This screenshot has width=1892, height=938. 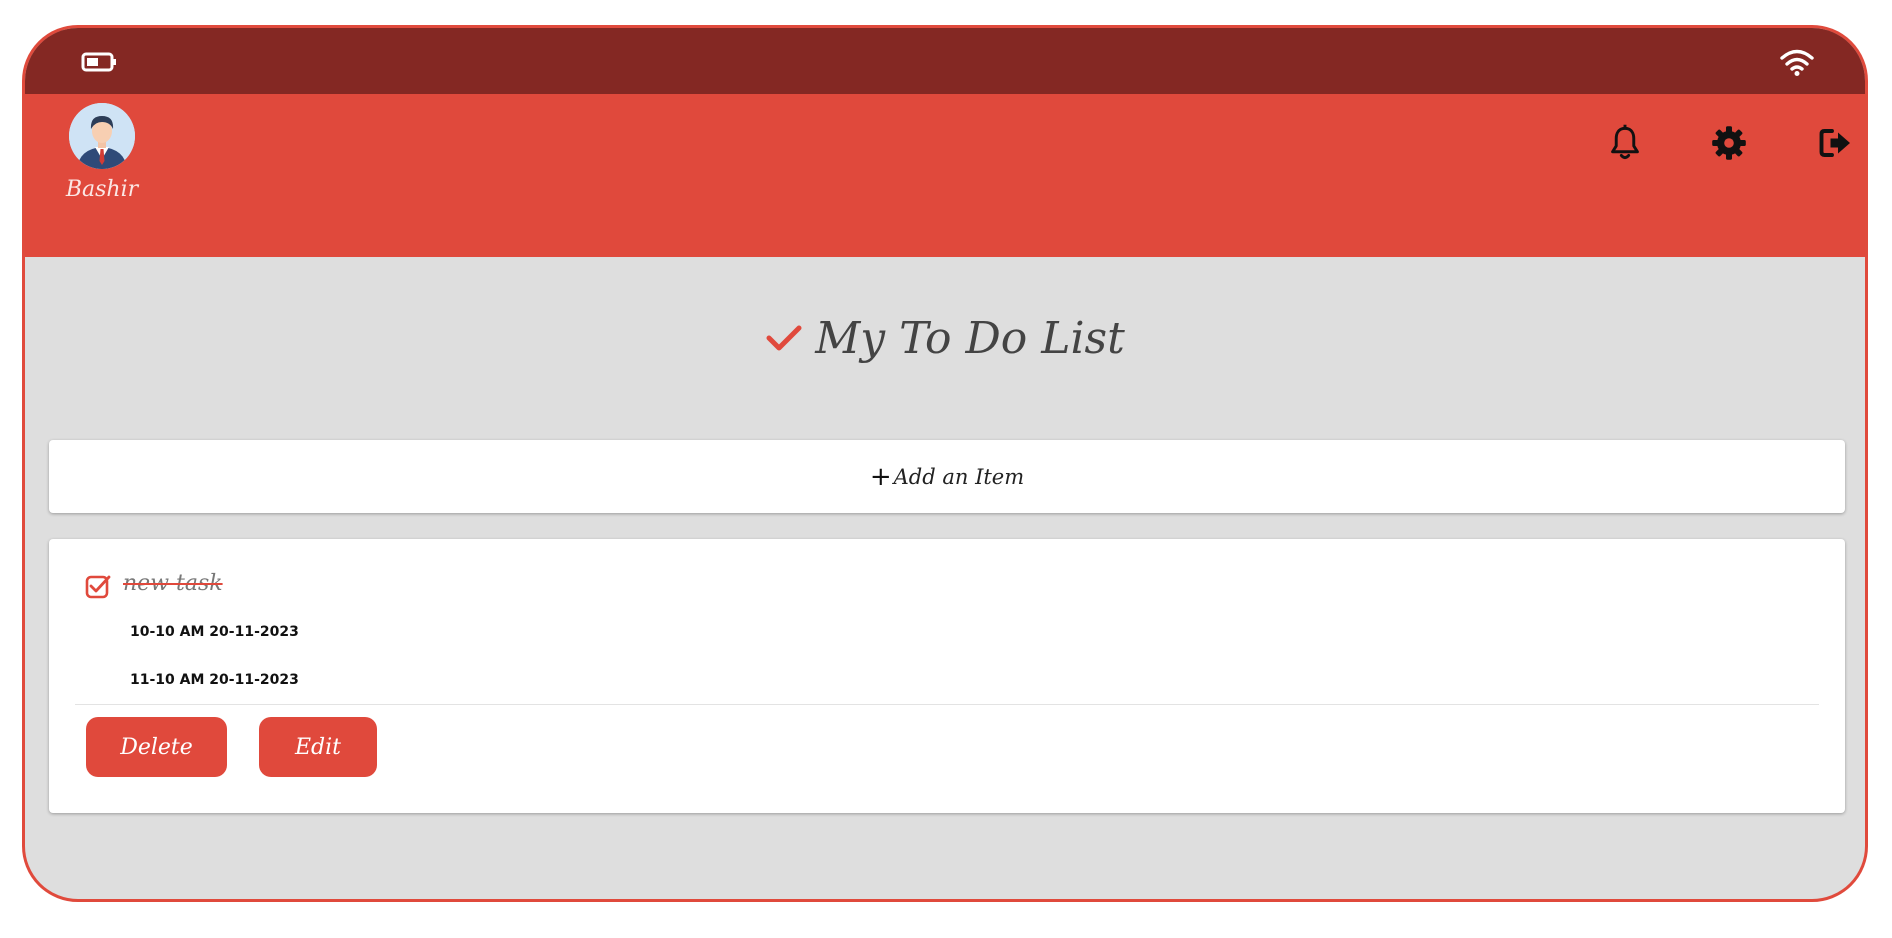 I want to click on task-end-time: 11-10 AM 20-11-2023, so click(x=214, y=680).